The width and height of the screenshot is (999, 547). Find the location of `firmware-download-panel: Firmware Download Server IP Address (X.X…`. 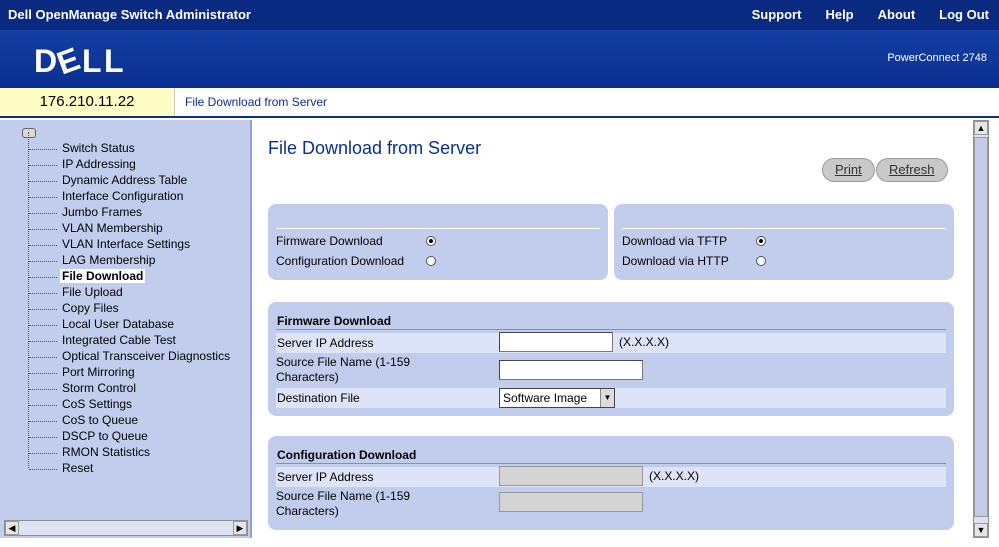

firmware-download-panel: Firmware Download Server IP Address (X.X… is located at coordinates (611, 359).